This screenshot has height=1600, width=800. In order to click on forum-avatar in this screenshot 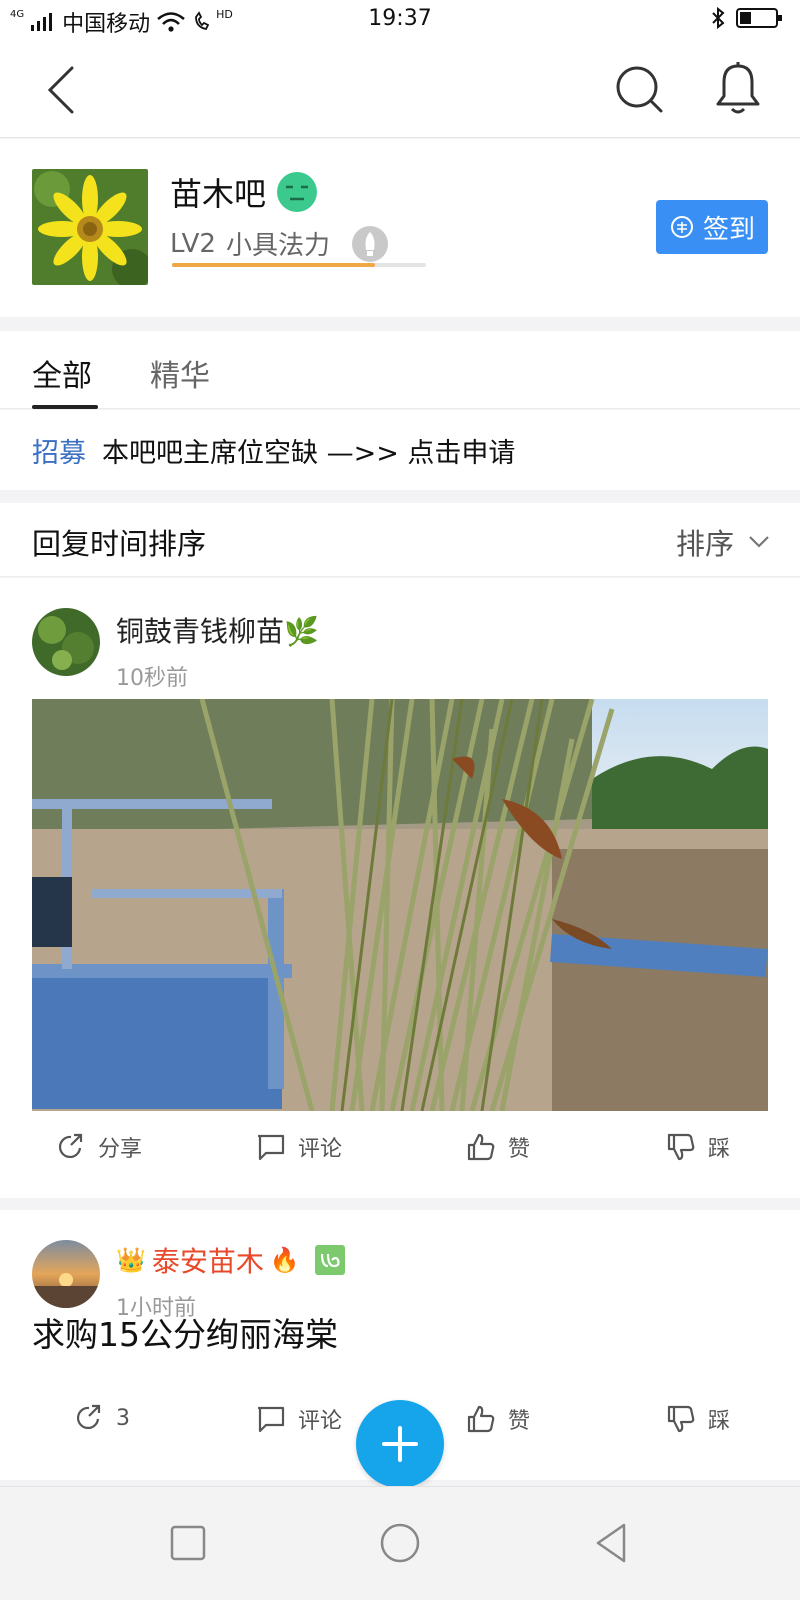, I will do `click(90, 227)`.